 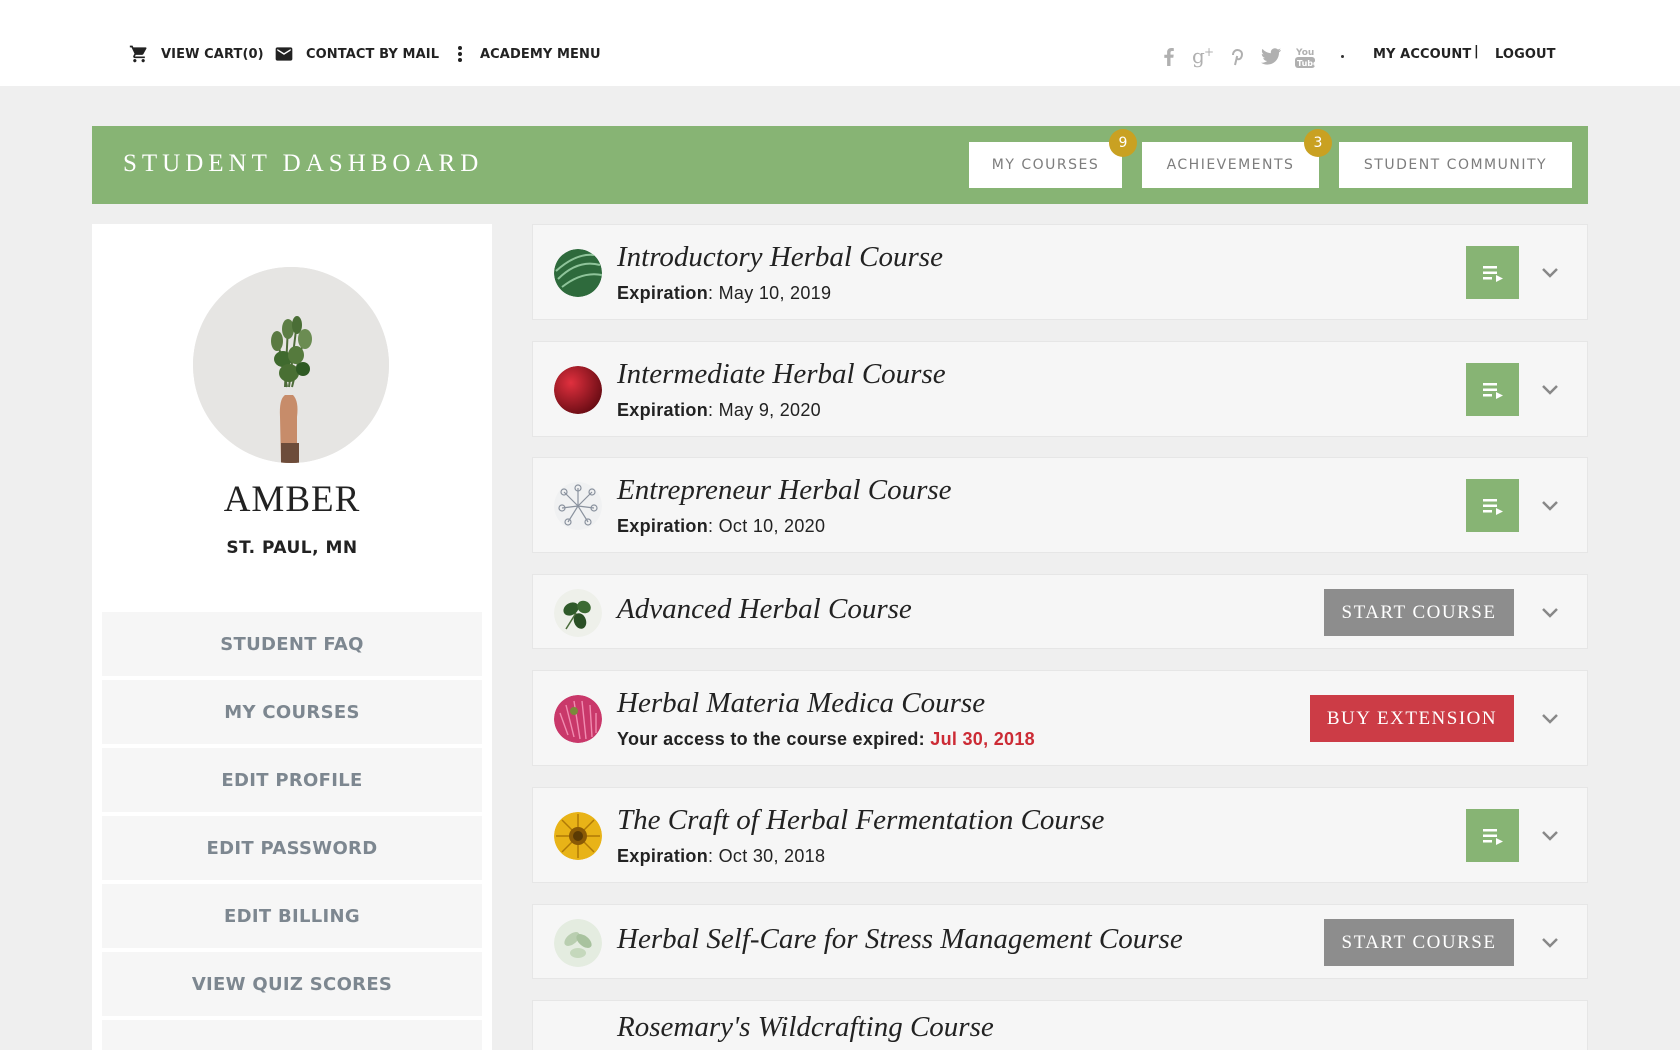 What do you see at coordinates (284, 54) in the screenshot?
I see `mail-icon` at bounding box center [284, 54].